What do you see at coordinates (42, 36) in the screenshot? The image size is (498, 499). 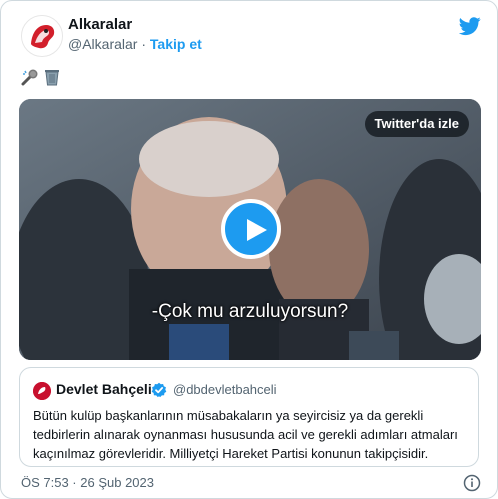 I see `author-avatar` at bounding box center [42, 36].